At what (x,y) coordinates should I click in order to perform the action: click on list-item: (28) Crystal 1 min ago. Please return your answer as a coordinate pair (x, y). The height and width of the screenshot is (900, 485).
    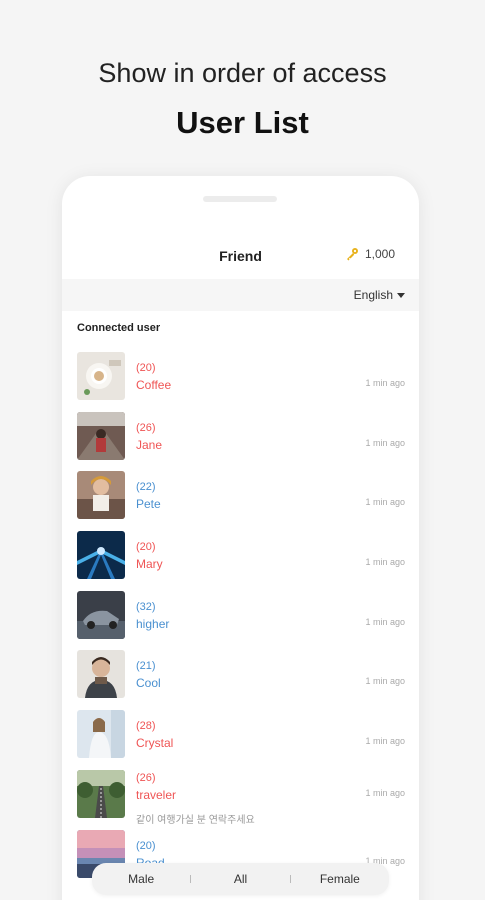
    Looking at the image, I should click on (240, 740).